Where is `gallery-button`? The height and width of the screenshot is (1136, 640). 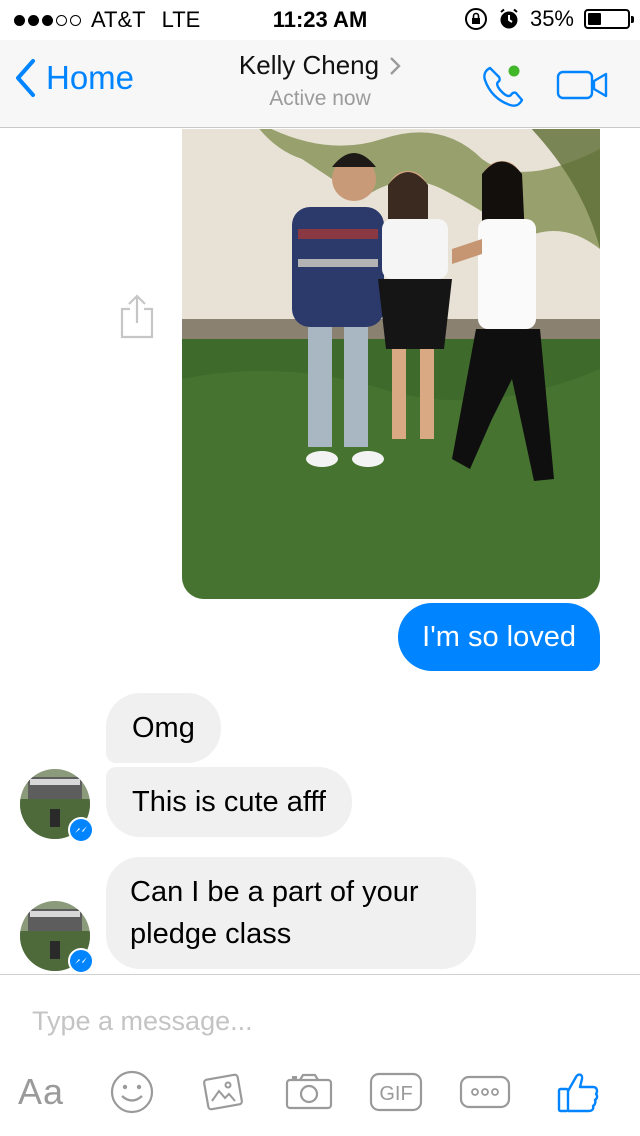 gallery-button is located at coordinates (223, 1092).